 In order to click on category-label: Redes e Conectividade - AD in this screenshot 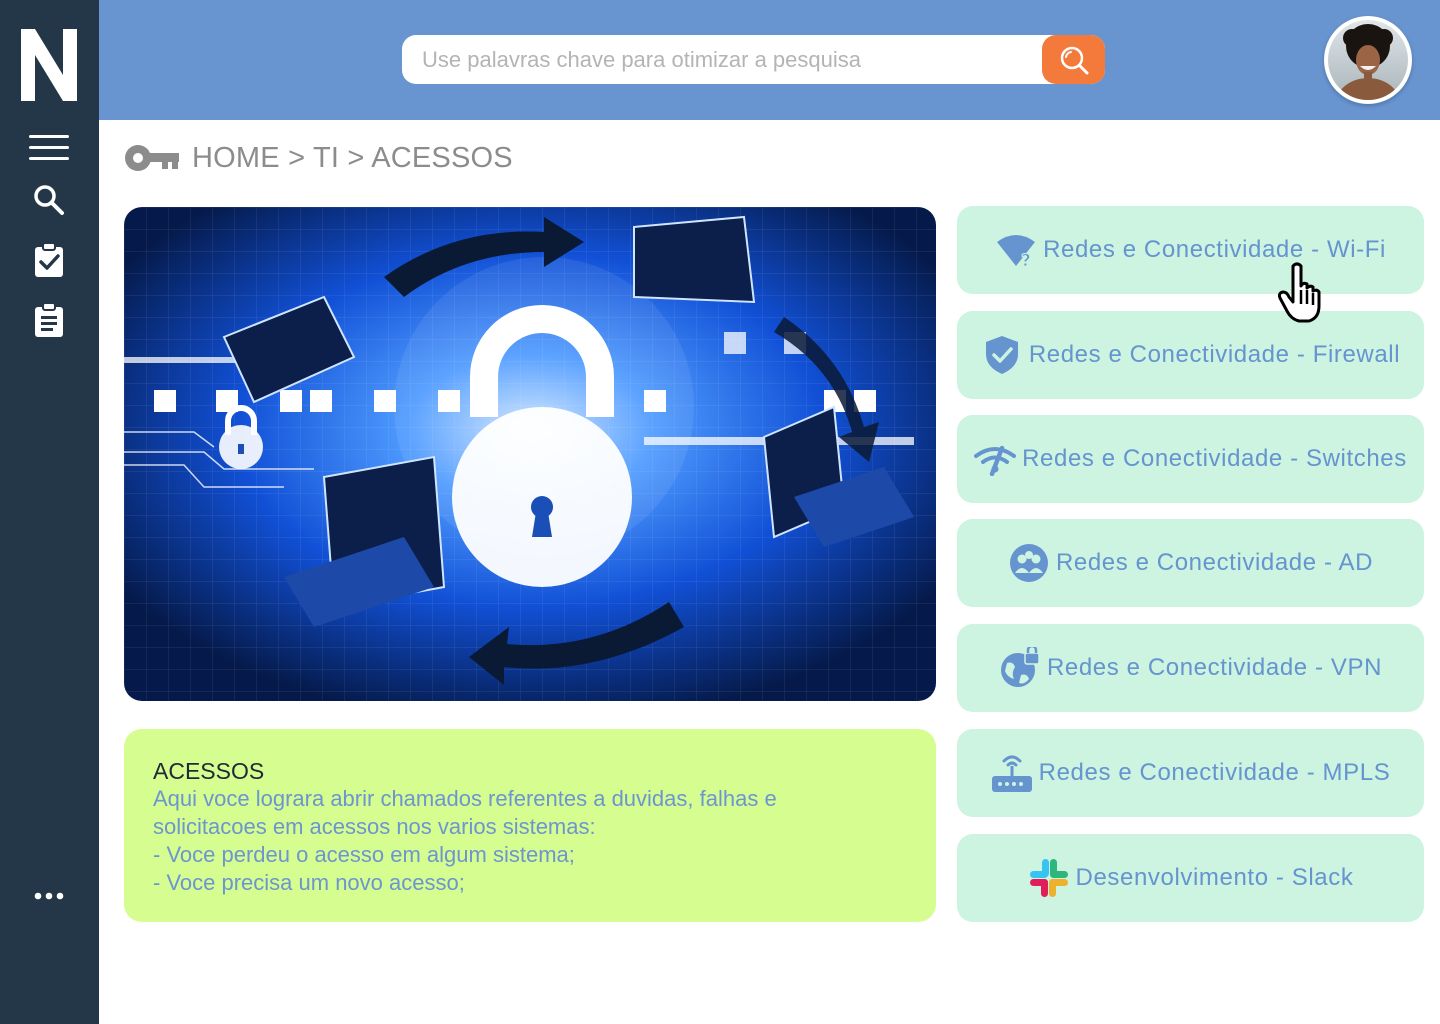, I will do `click(1214, 562)`.